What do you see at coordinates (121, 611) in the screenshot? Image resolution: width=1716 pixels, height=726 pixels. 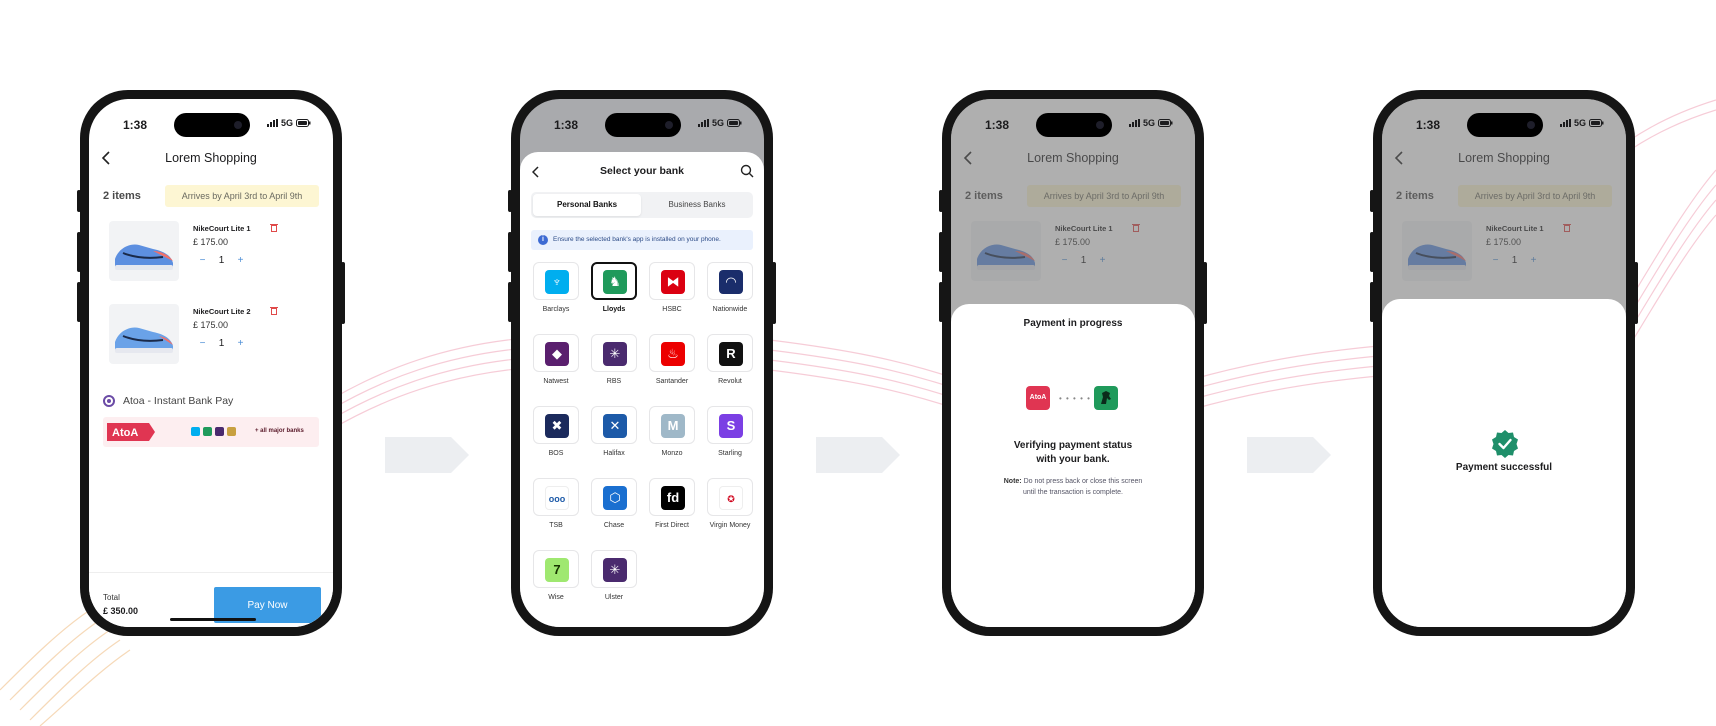 I see `total-value: £ 350.00` at bounding box center [121, 611].